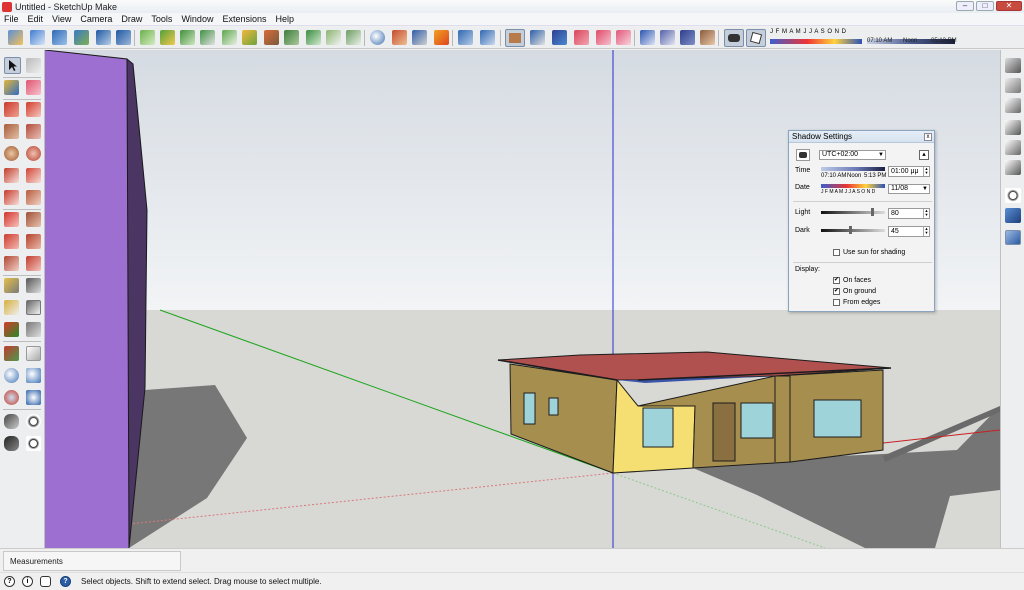 Image resolution: width=1024 pixels, height=590 pixels. Describe the element at coordinates (131, 19) in the screenshot. I see `menu-draw: Draw` at that location.